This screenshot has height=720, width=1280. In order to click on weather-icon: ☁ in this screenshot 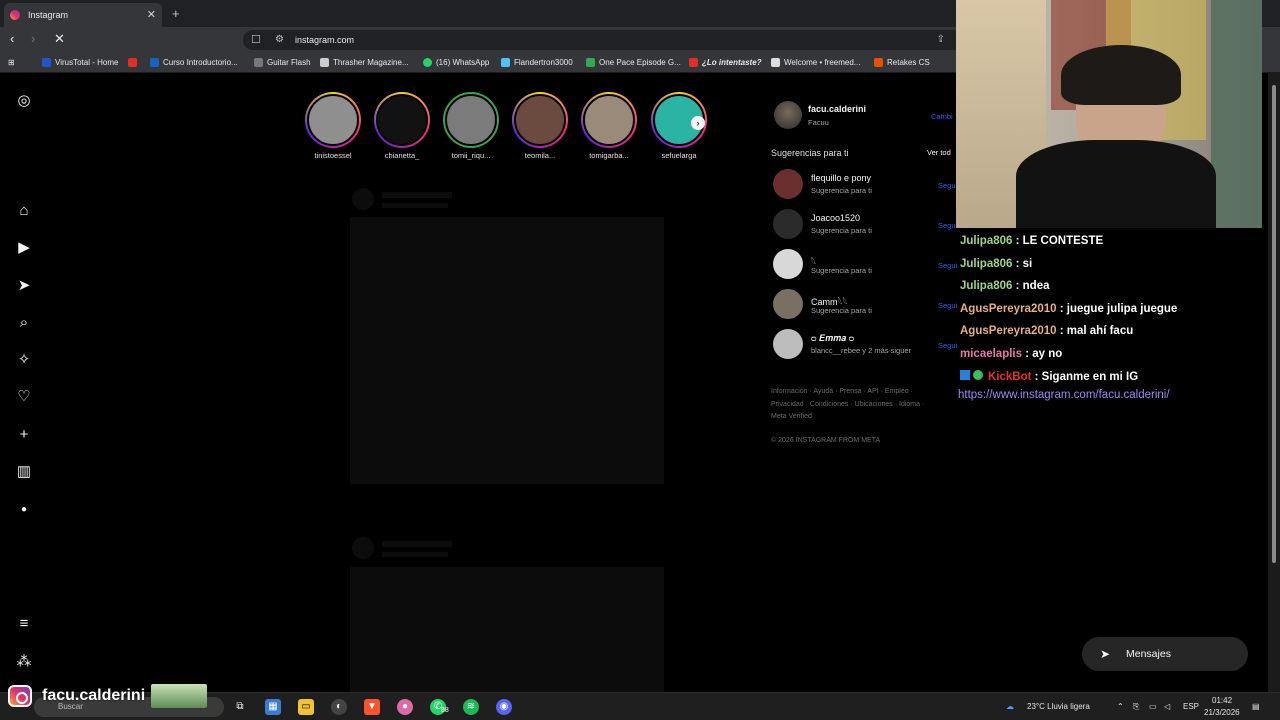, I will do `click(1010, 706)`.